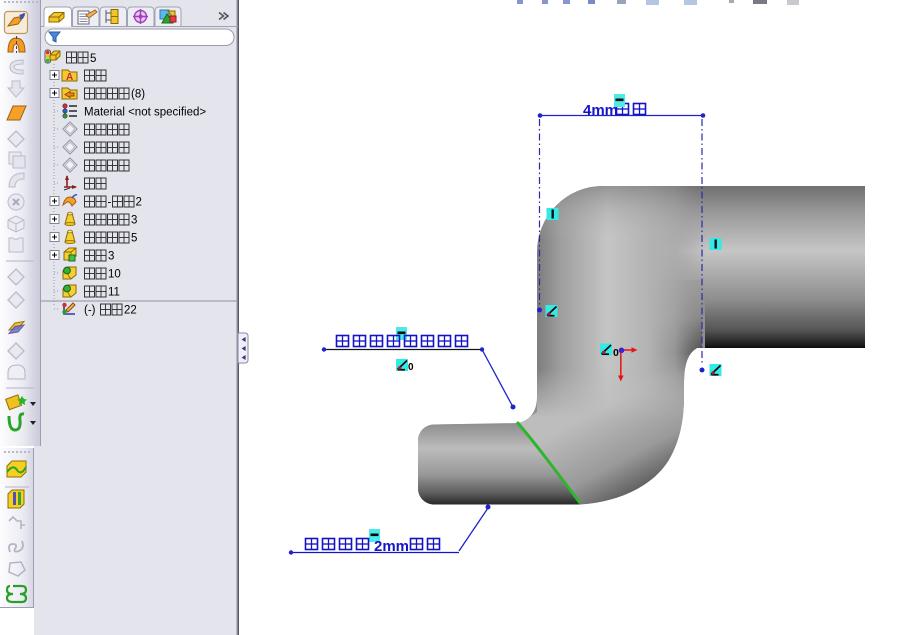 The image size is (900, 635). I want to click on svg-text: 22, so click(130, 311).